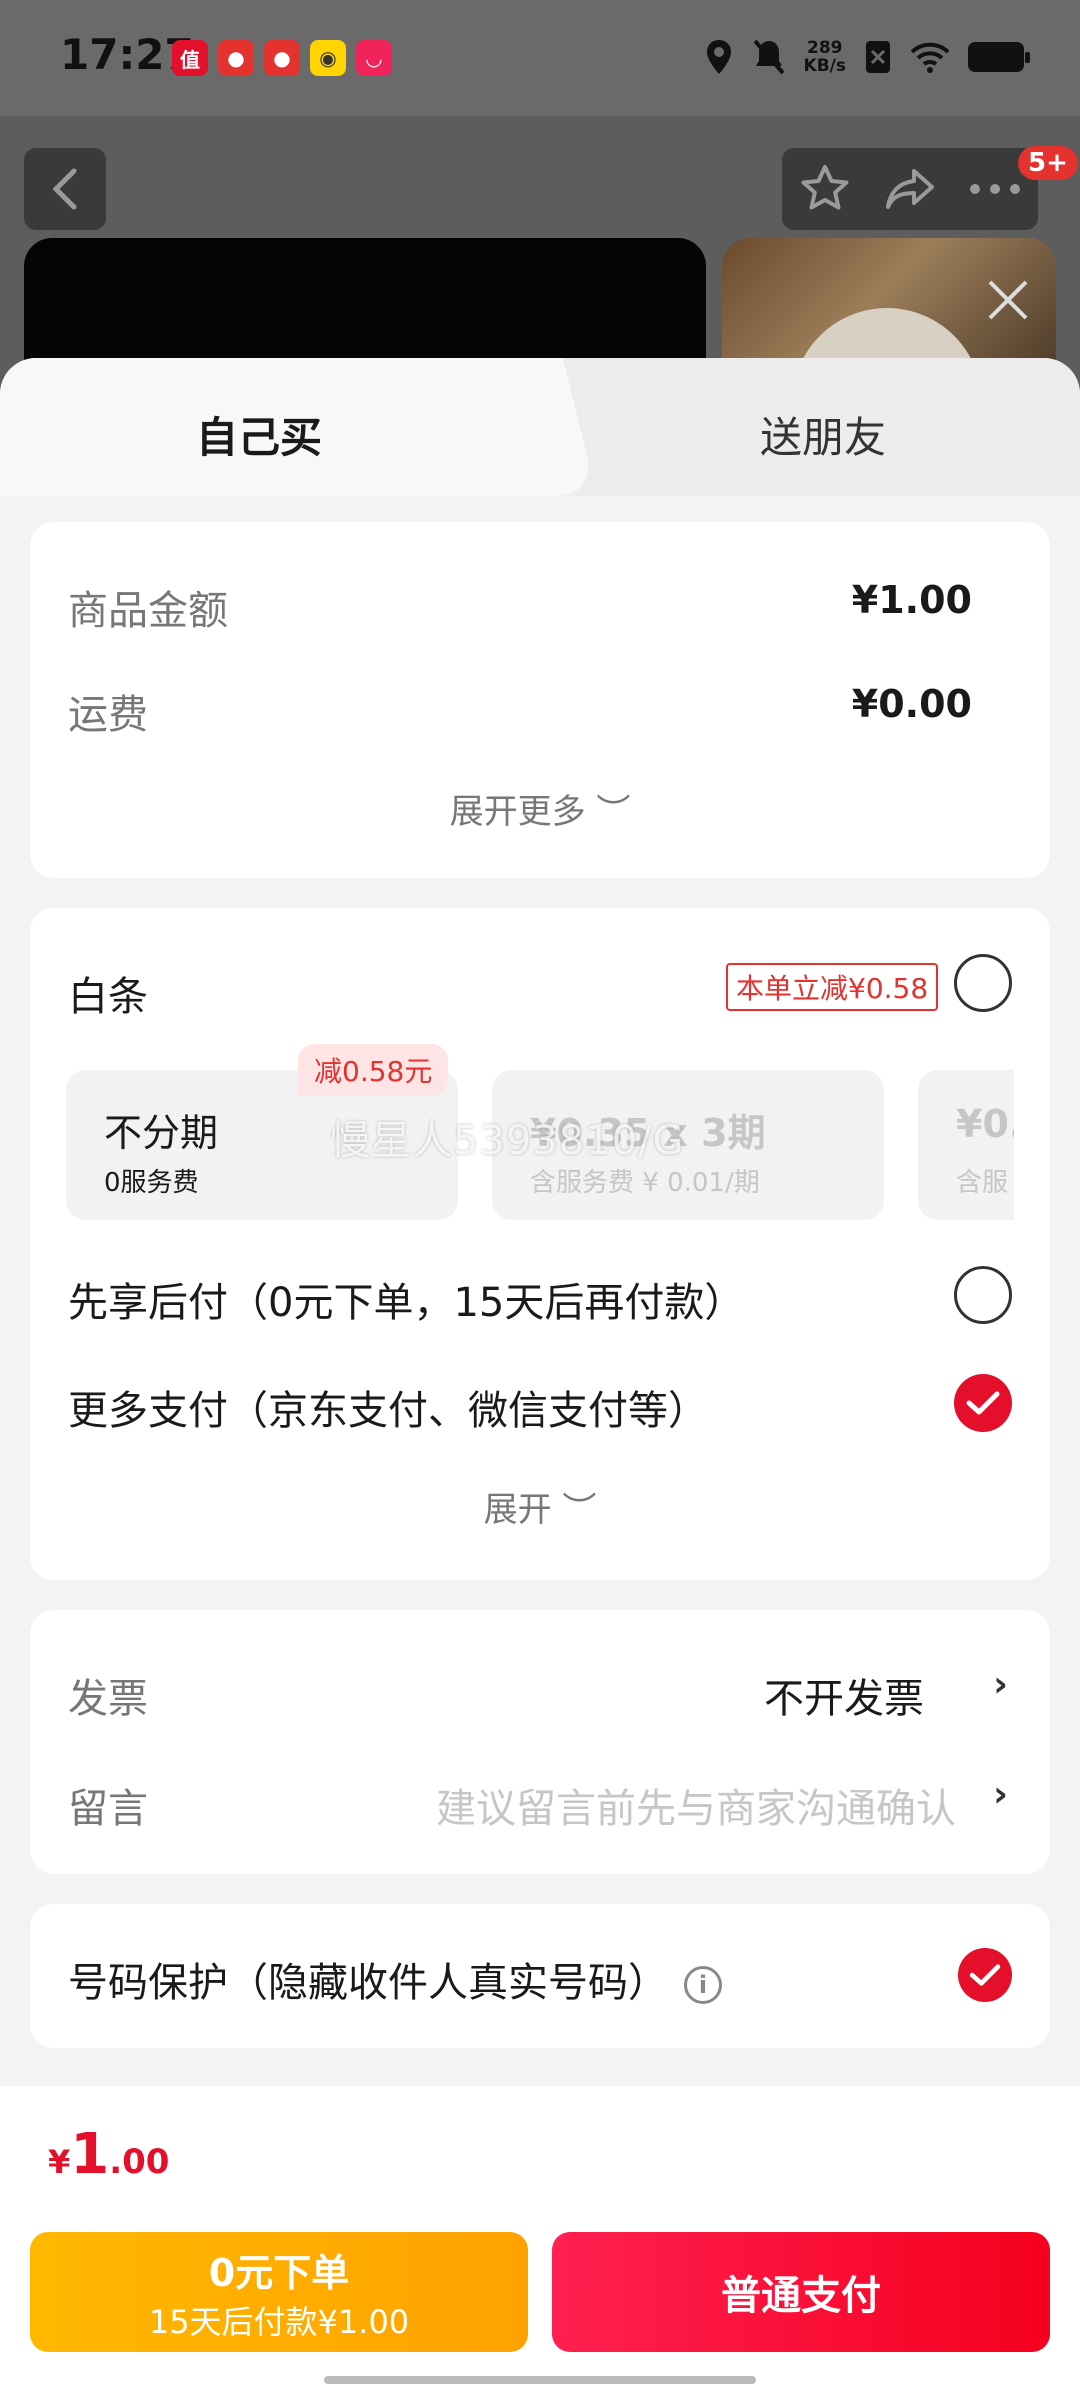  Describe the element at coordinates (328, 58) in the screenshot. I see `app-icon-yellow: ◉` at that location.